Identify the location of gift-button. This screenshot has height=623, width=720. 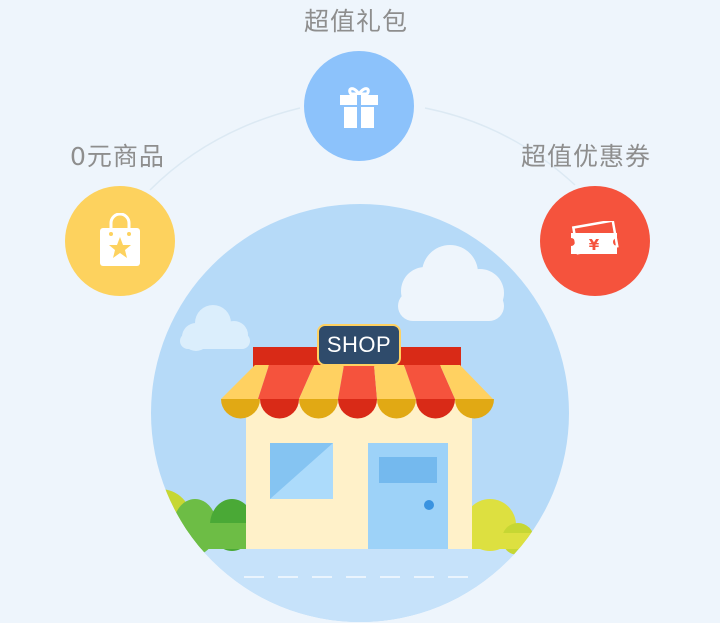
(359, 106).